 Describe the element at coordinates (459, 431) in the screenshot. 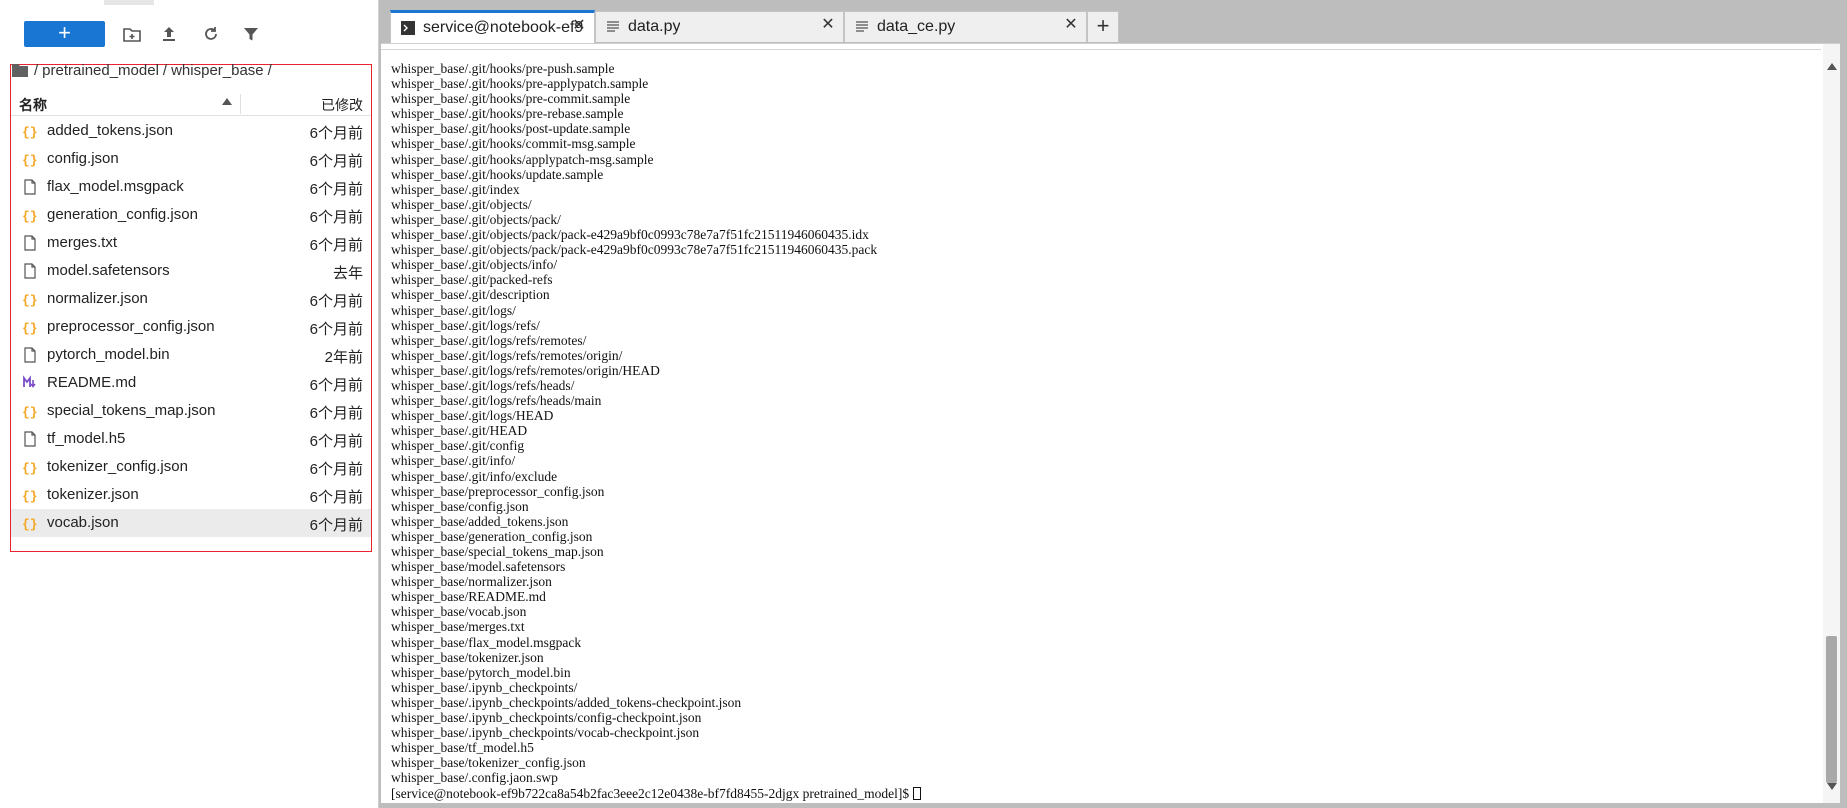

I see `terminal-line: whisper_base/.git/HEAD` at that location.